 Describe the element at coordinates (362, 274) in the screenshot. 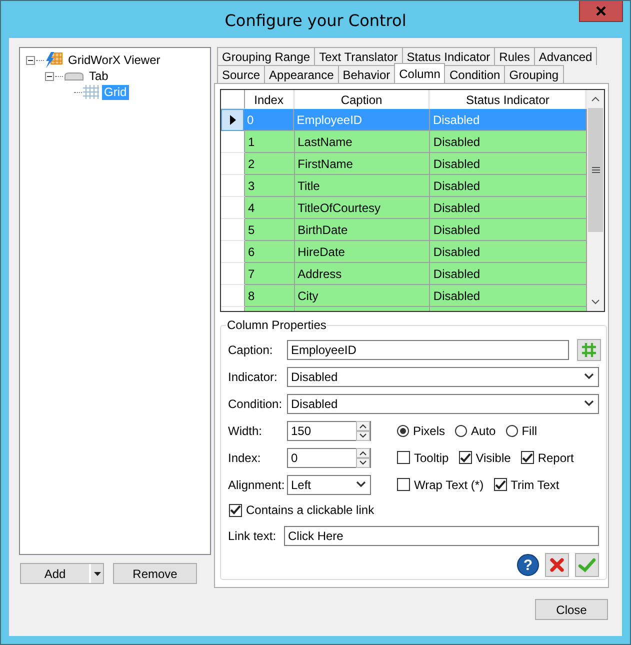

I see `table-cell: Address` at that location.